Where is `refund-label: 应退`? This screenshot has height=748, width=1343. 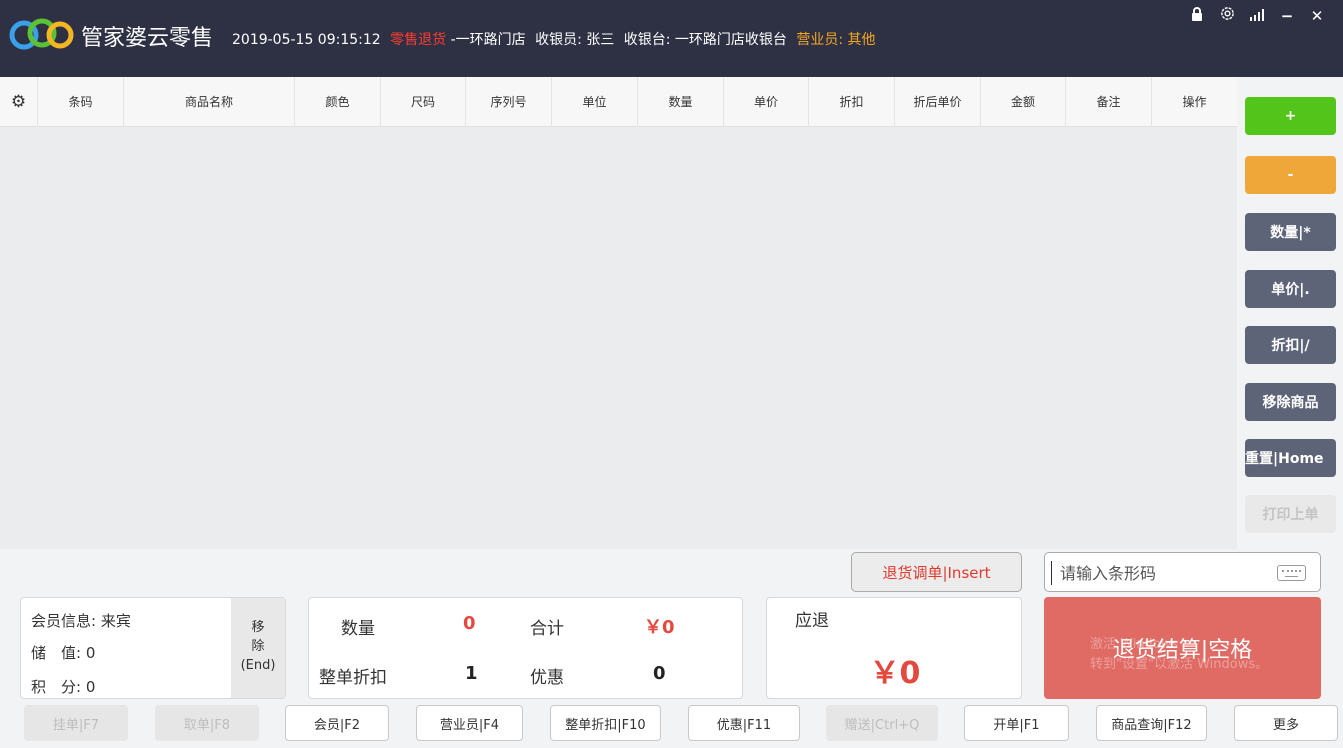 refund-label: 应退 is located at coordinates (812, 621).